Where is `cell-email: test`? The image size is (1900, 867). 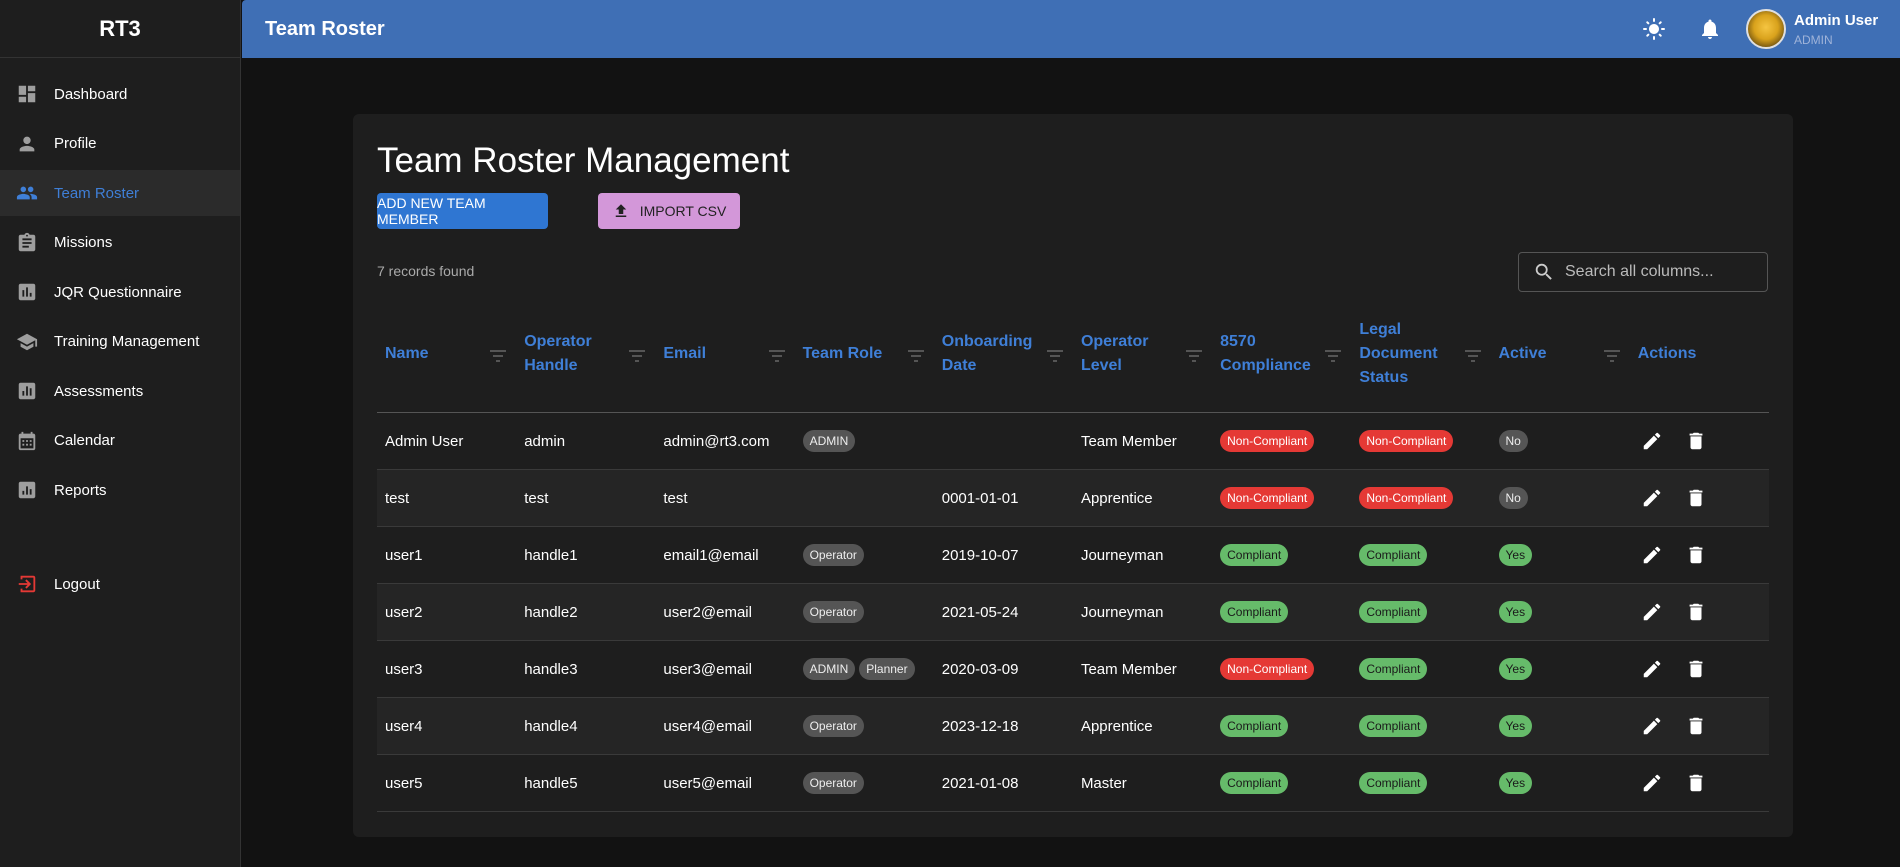 cell-email: test is located at coordinates (724, 498).